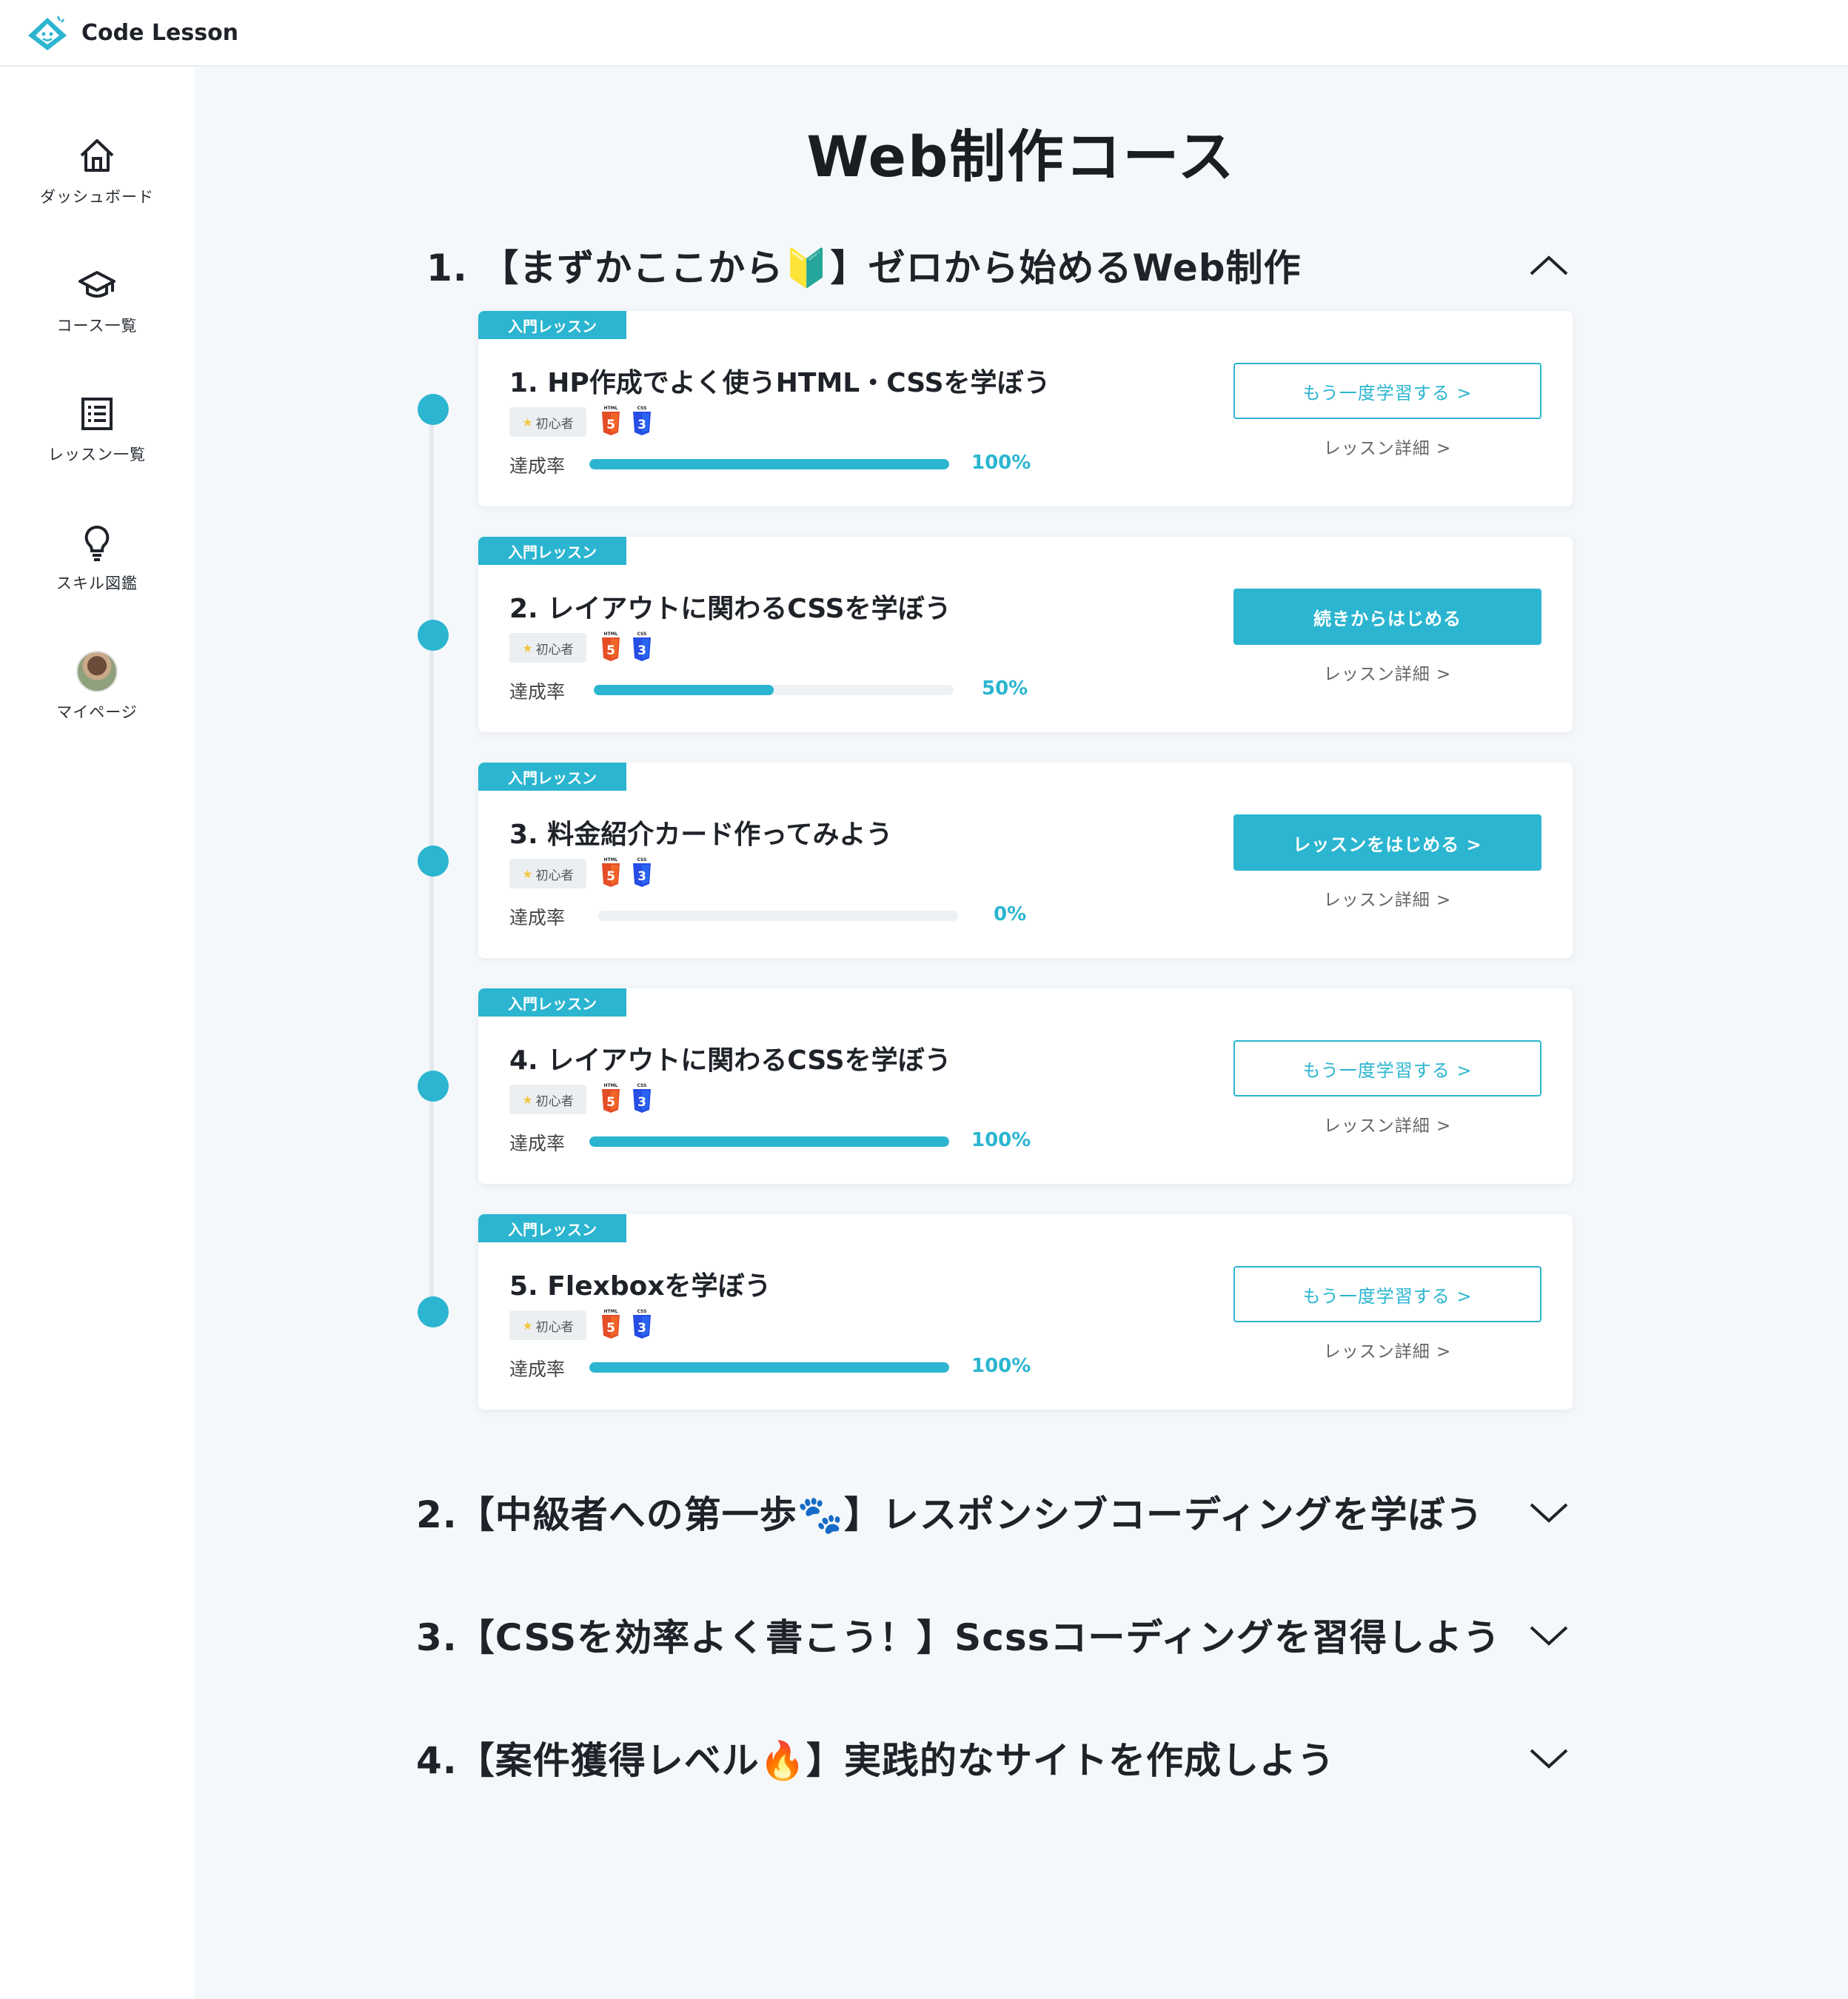  Describe the element at coordinates (97, 285) in the screenshot. I see `graduation-cap-icon` at that location.